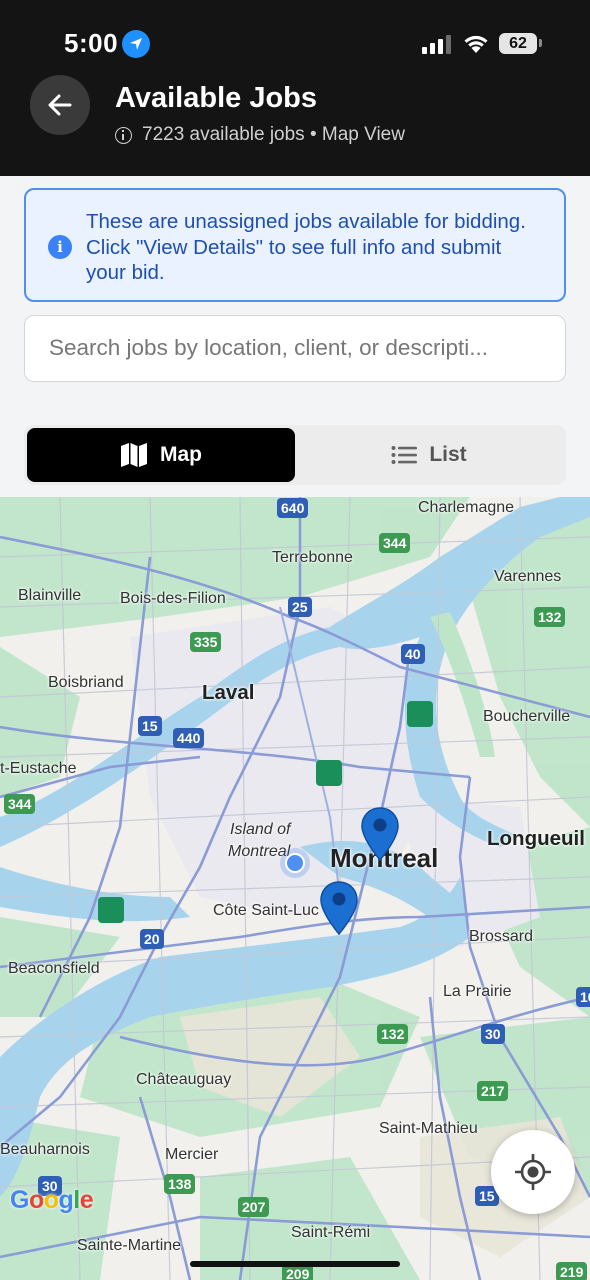 The image size is (590, 1280). I want to click on highway-shield: 640, so click(293, 508).